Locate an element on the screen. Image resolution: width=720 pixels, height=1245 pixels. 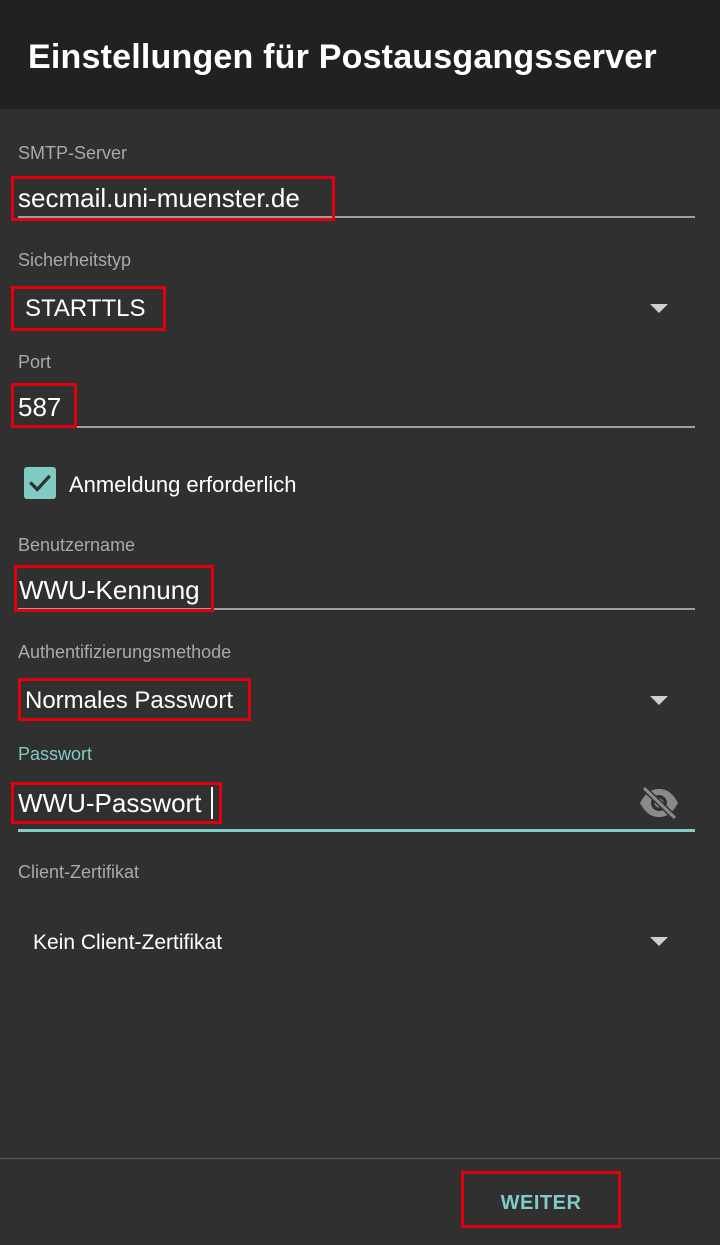
username-label: Benutzername is located at coordinates (77, 545).